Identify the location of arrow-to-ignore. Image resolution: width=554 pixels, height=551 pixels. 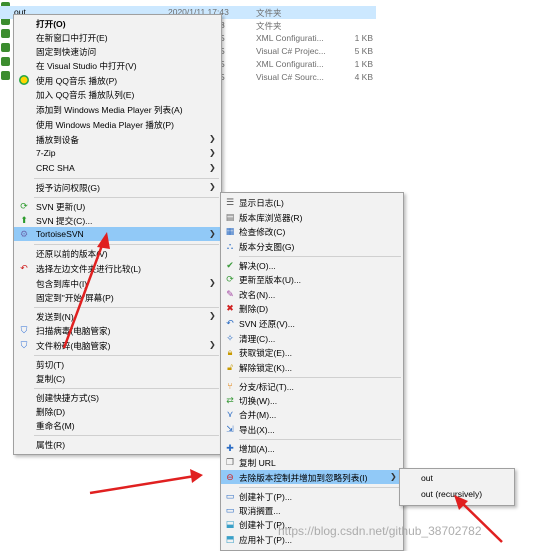
(146, 482).